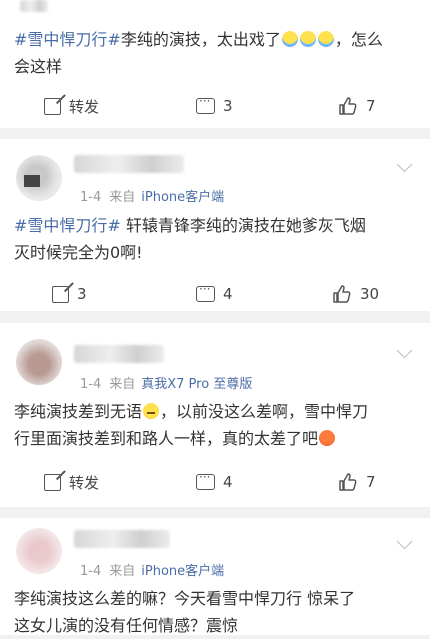 The image size is (430, 639). I want to click on post-actions: 转发 4 7, so click(215, 482).